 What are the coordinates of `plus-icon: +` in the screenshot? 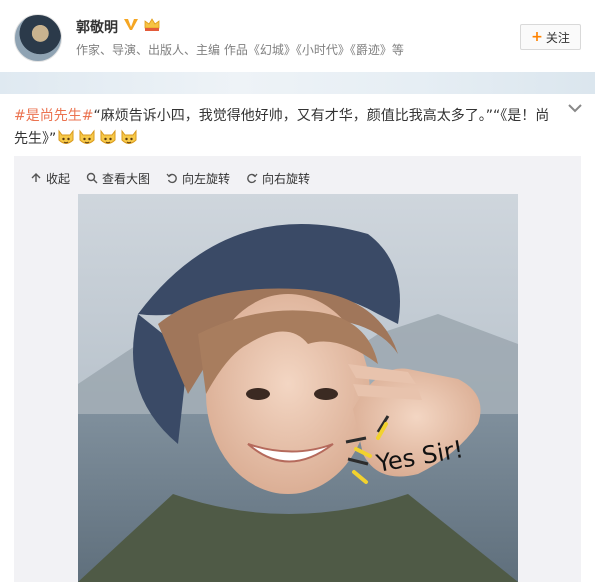 It's located at (537, 37).